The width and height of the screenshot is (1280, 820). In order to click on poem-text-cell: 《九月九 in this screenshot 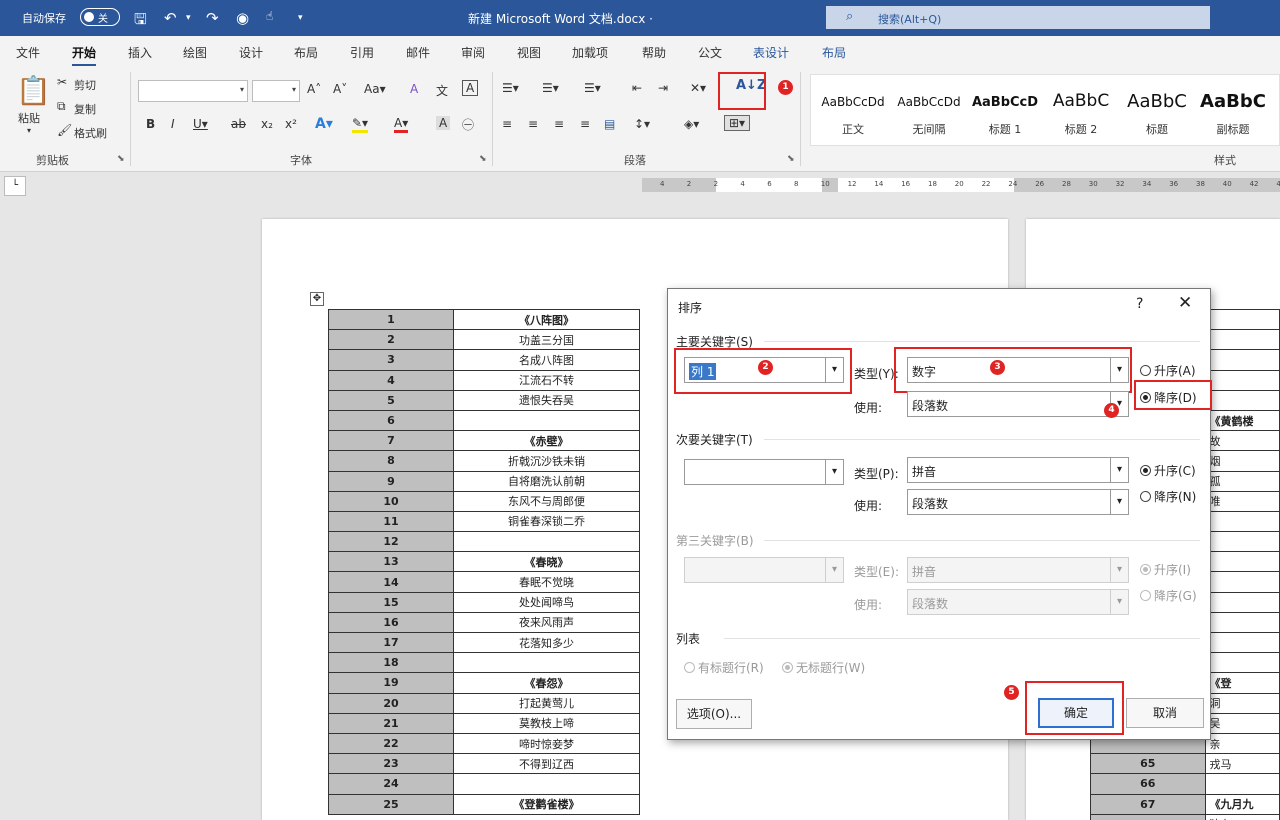, I will do `click(1242, 804)`.